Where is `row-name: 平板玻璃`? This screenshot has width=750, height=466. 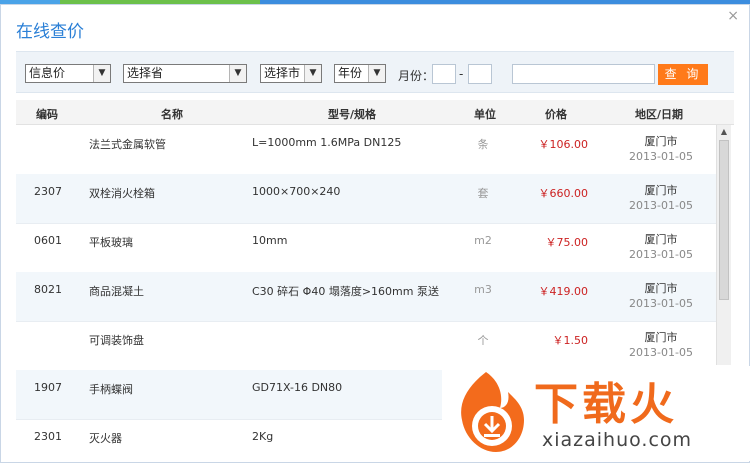
row-name: 平板玻璃 is located at coordinates (111, 242).